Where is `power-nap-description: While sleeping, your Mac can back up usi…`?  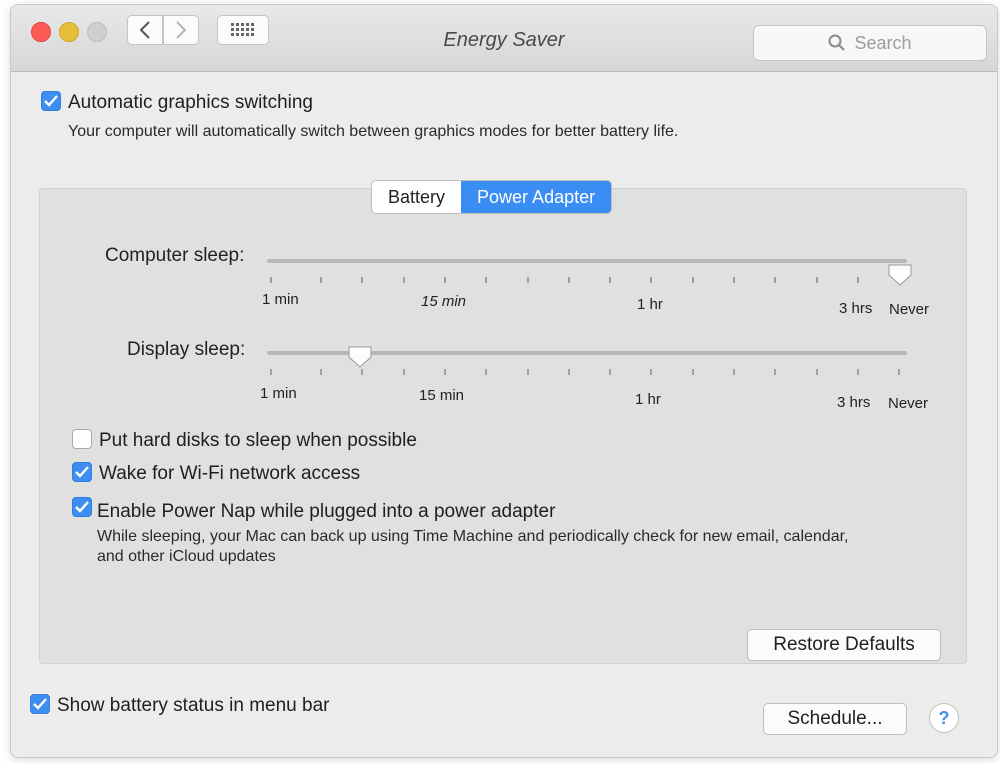 power-nap-description: While sleeping, your Mac can back up usi… is located at coordinates (473, 546).